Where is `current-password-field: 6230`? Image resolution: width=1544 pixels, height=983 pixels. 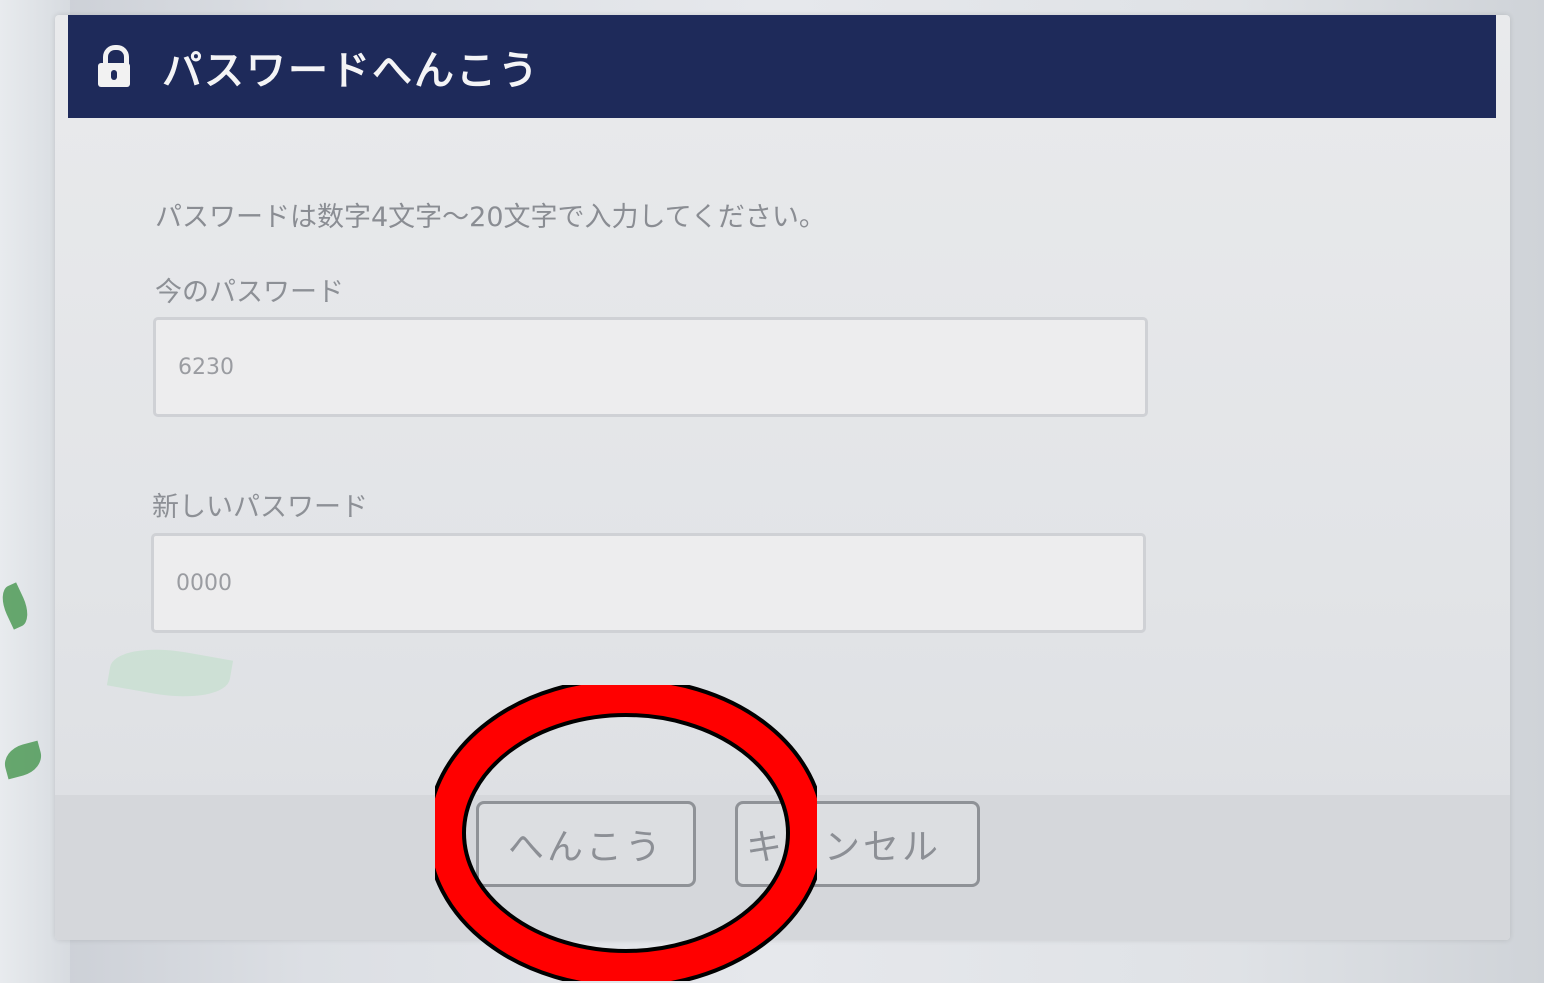
current-password-field: 6230 is located at coordinates (650, 367).